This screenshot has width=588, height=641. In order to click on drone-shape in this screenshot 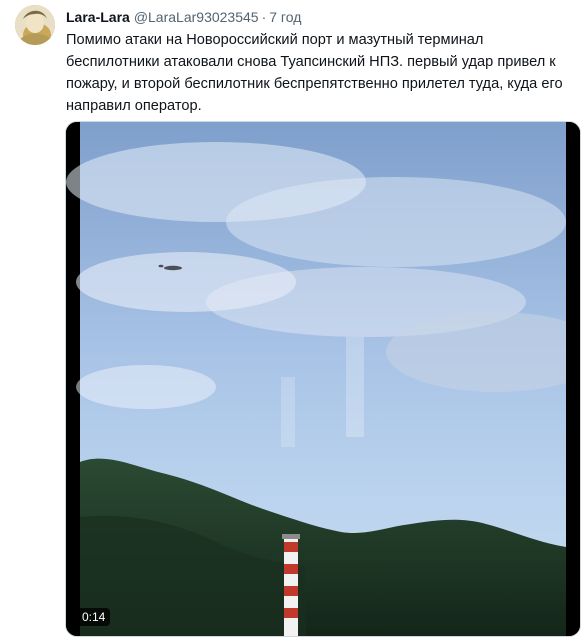, I will do `click(173, 268)`.